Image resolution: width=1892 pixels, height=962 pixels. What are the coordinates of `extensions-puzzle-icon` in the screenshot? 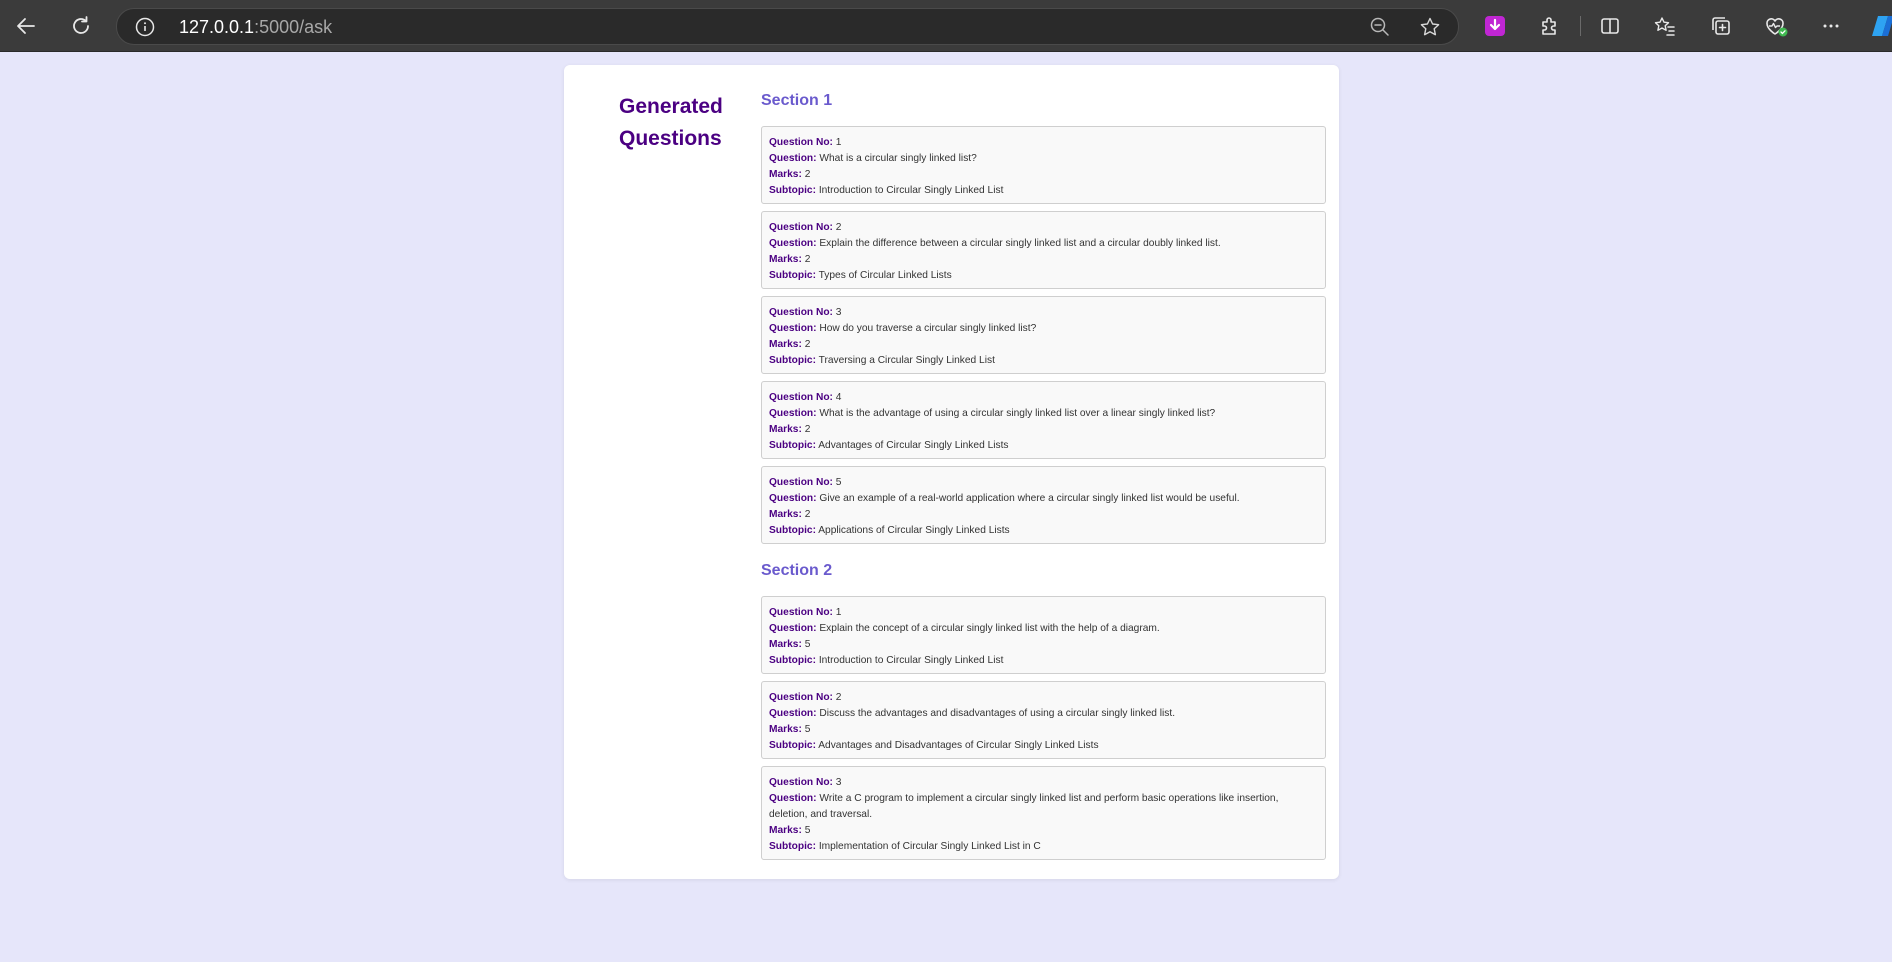 It's located at (1550, 26).